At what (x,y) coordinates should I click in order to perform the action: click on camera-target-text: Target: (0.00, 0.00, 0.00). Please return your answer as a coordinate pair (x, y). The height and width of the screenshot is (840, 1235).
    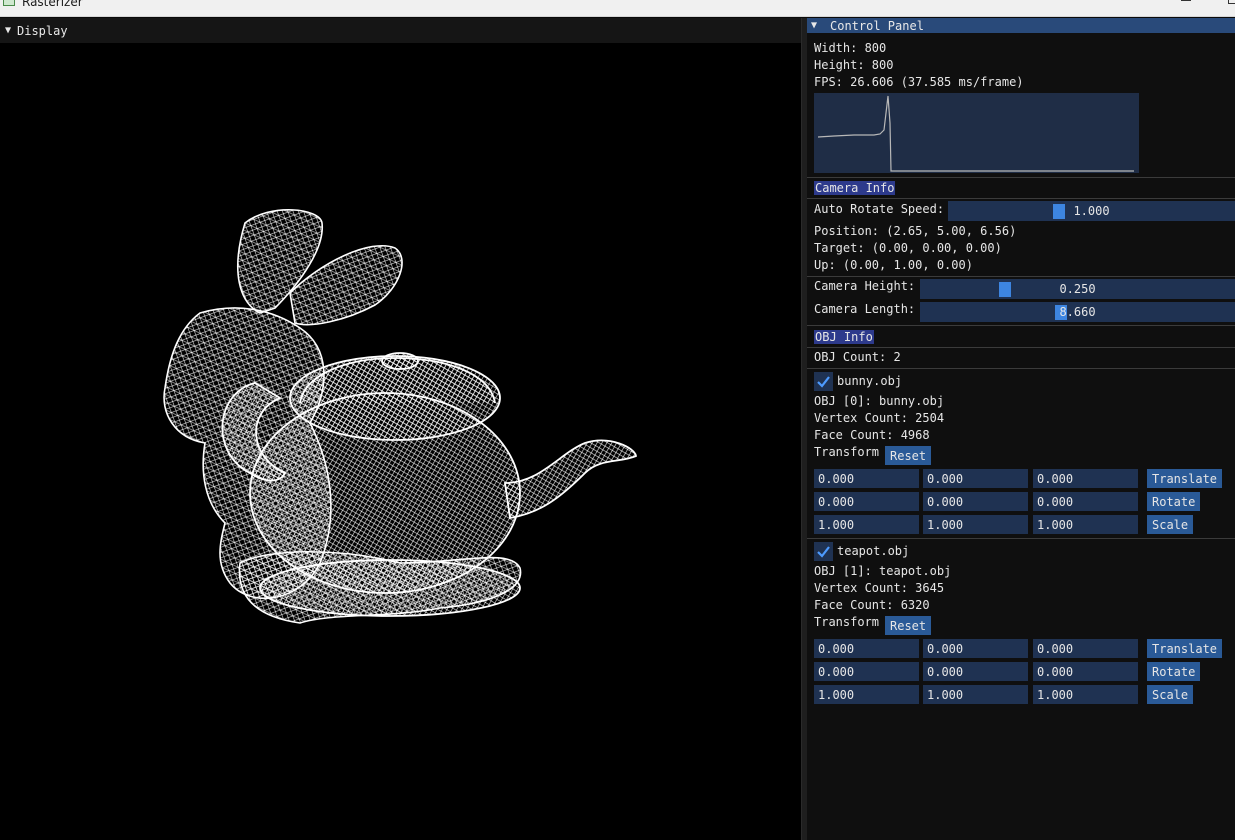
    Looking at the image, I should click on (908, 248).